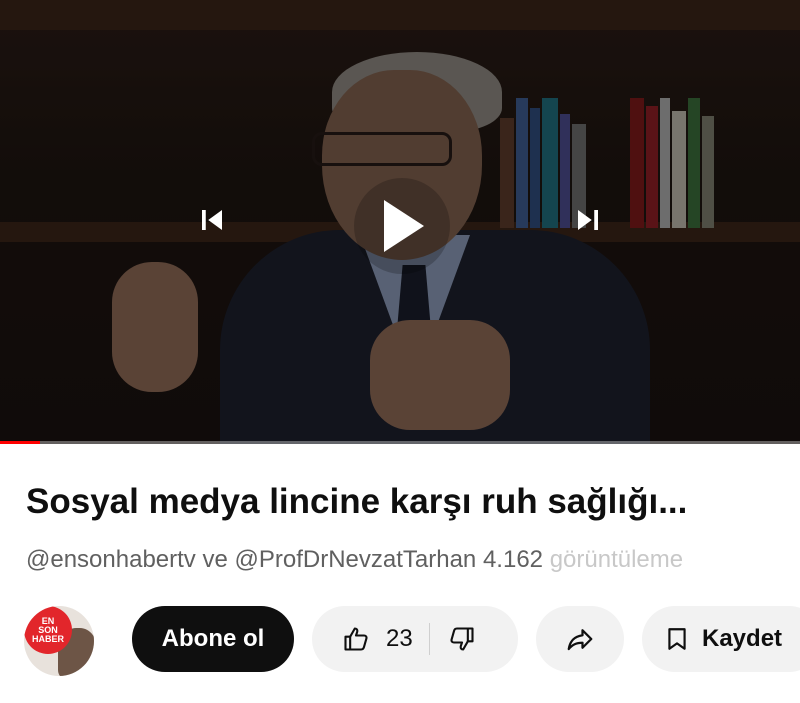  Describe the element at coordinates (415, 639) in the screenshot. I see `like-dislike-group: 23` at that location.